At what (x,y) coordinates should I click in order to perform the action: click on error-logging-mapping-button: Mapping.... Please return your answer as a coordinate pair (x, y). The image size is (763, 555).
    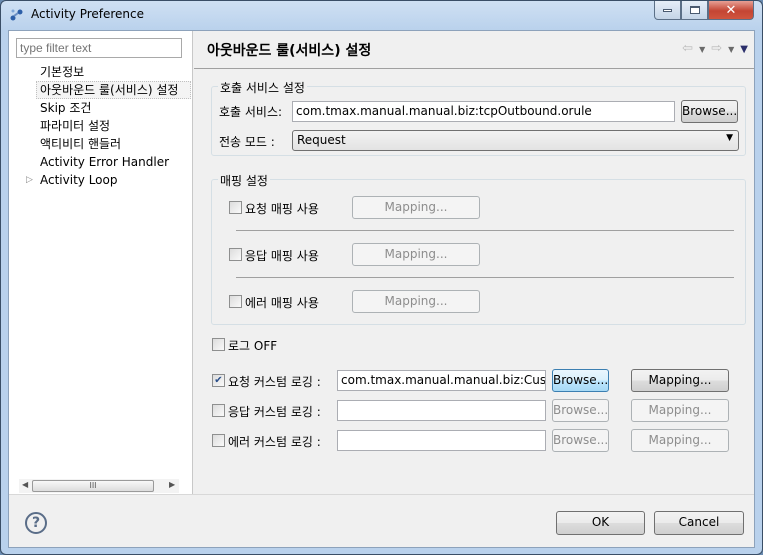
    Looking at the image, I should click on (680, 440).